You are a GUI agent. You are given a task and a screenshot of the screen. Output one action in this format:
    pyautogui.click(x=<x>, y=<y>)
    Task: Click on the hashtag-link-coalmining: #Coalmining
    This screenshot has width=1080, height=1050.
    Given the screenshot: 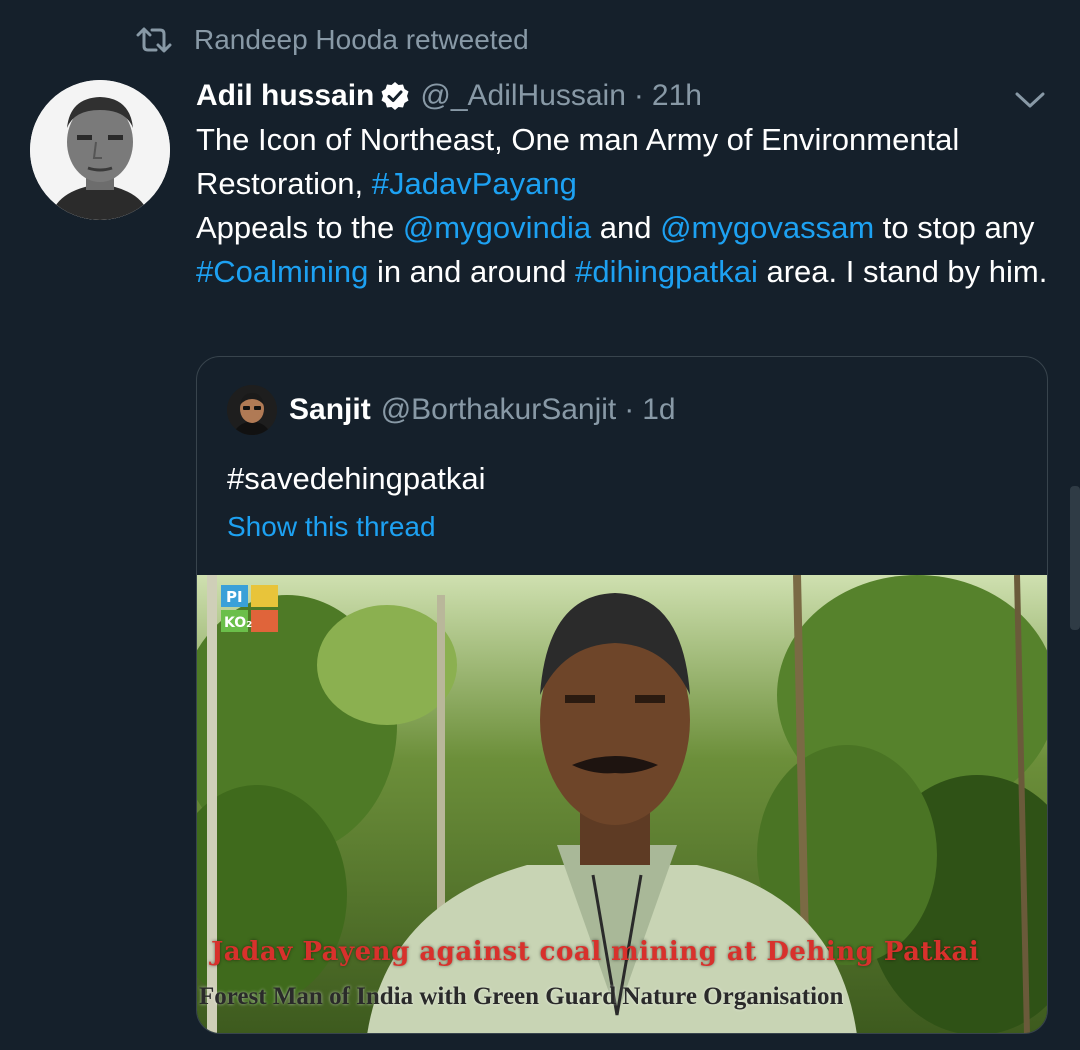 What is the action you would take?
    pyautogui.click(x=282, y=271)
    